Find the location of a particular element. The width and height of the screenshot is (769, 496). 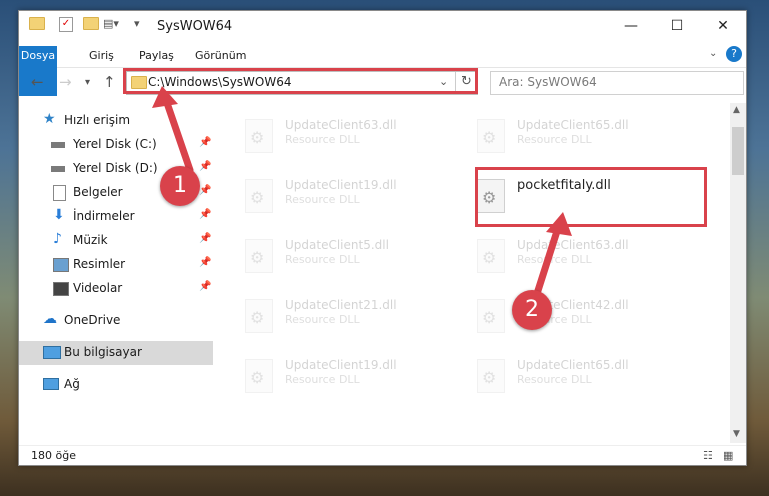

step-2-badge: 2 is located at coordinates (532, 310).